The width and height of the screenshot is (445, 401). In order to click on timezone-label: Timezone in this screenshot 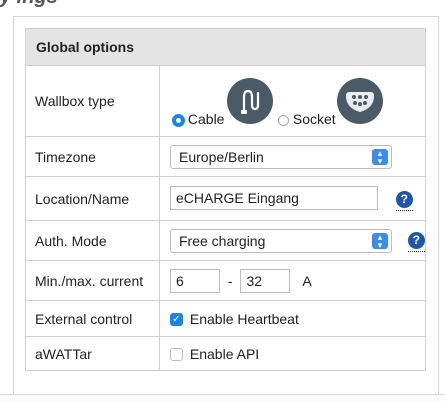, I will do `click(92, 156)`.